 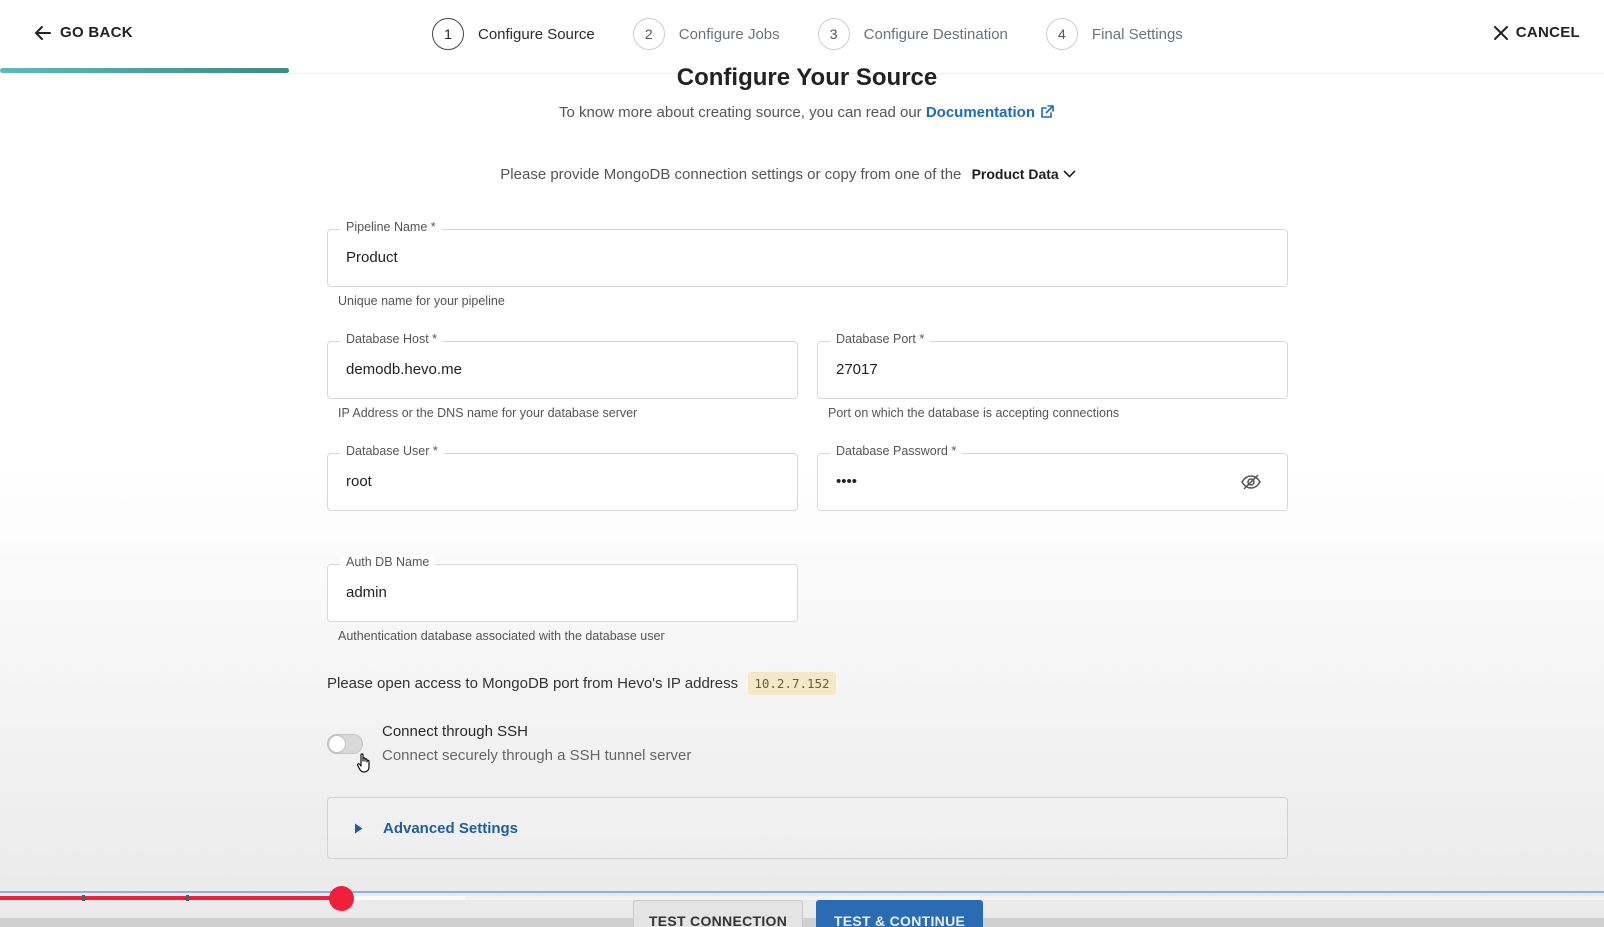 What do you see at coordinates (421, 301) in the screenshot?
I see `pipeline-name-hint: Unique name for your pipeline` at bounding box center [421, 301].